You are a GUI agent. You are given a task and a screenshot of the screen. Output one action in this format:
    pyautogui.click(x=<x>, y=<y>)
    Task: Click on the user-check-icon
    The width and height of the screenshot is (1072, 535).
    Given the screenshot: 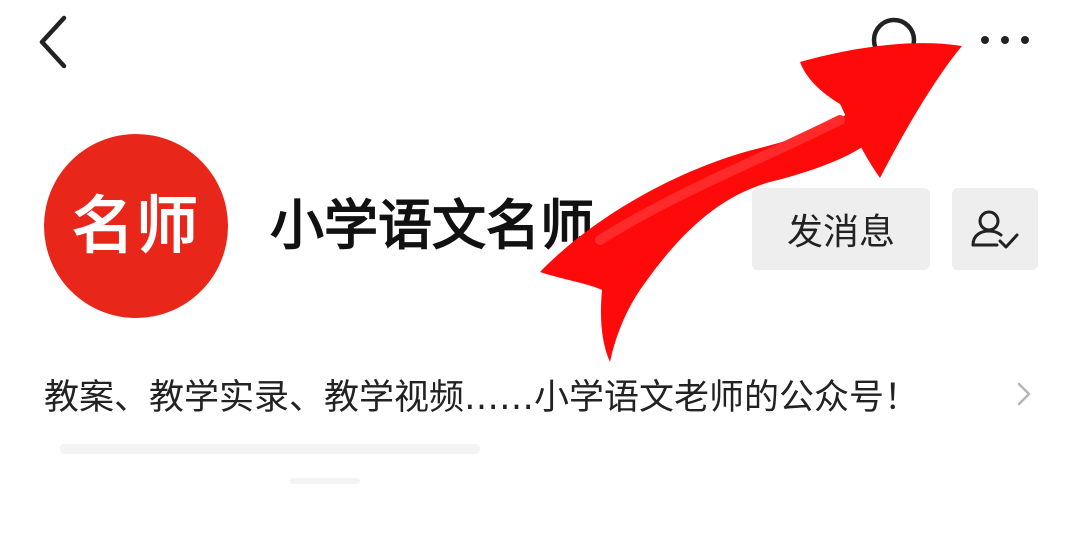 What is the action you would take?
    pyautogui.click(x=995, y=229)
    